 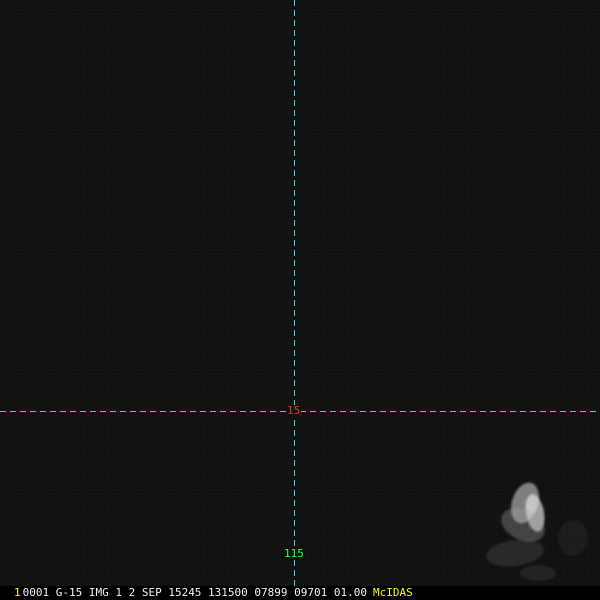 I want to click on longitude-crosshair-line, so click(x=294, y=293).